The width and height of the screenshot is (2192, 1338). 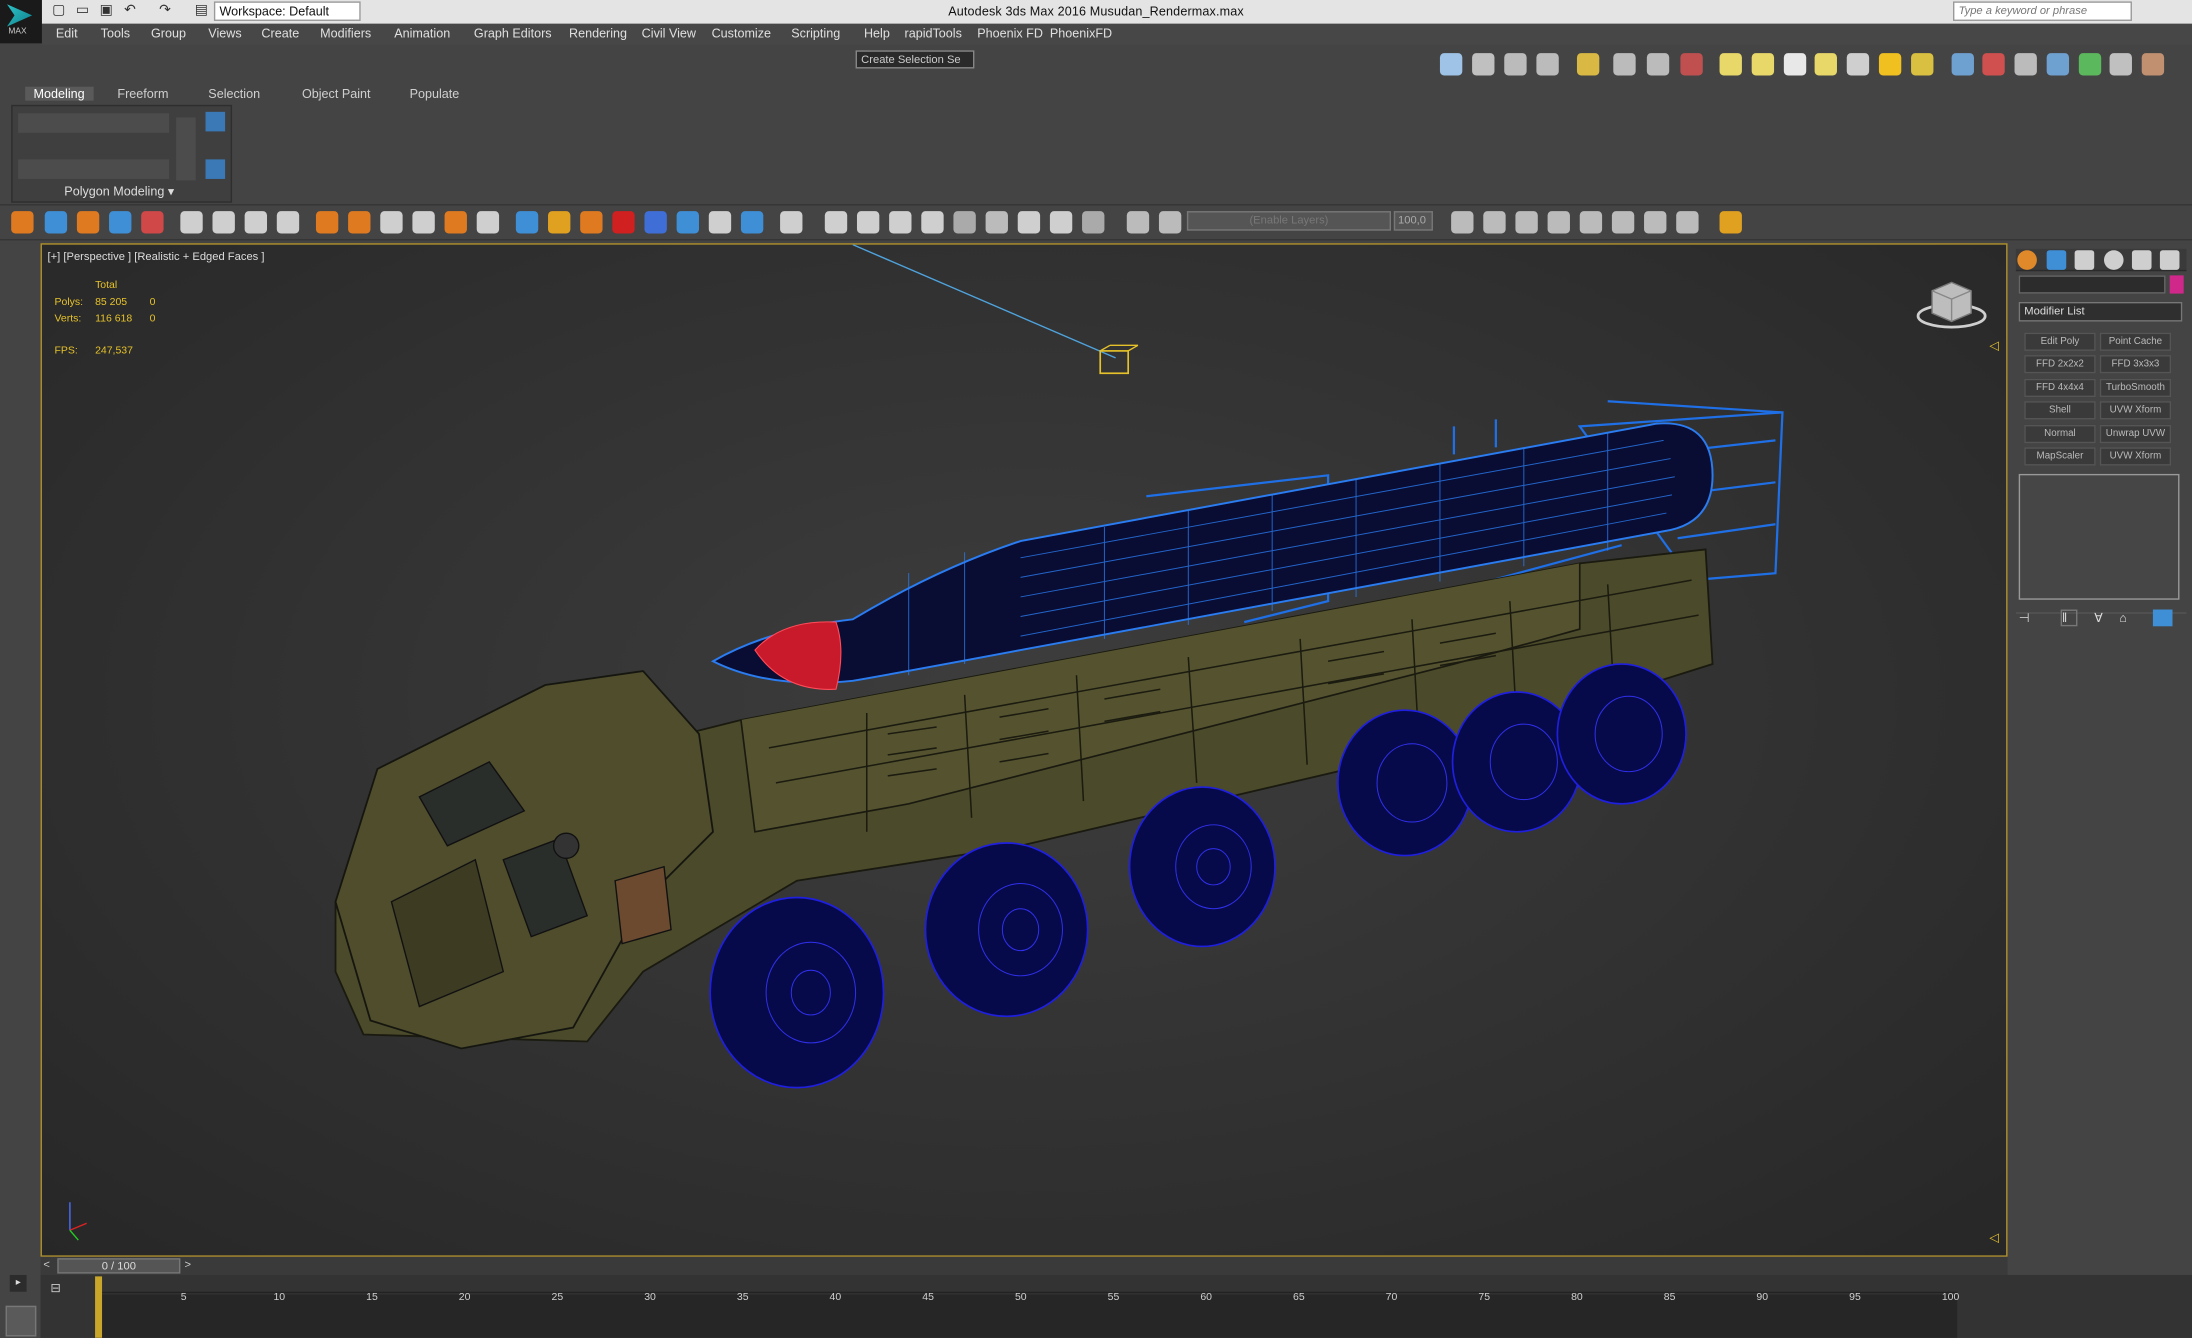 I want to click on splash-icon, so click(x=591, y=222).